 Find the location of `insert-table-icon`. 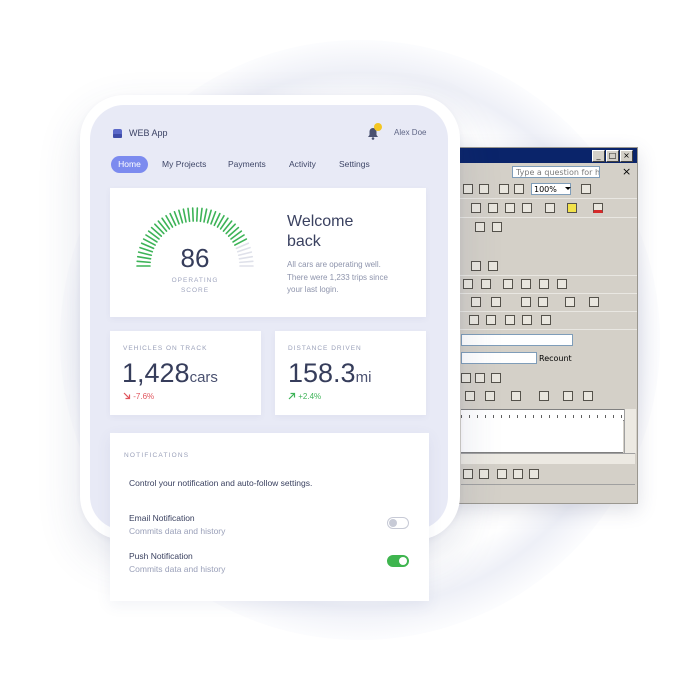

insert-table-icon is located at coordinates (476, 266).